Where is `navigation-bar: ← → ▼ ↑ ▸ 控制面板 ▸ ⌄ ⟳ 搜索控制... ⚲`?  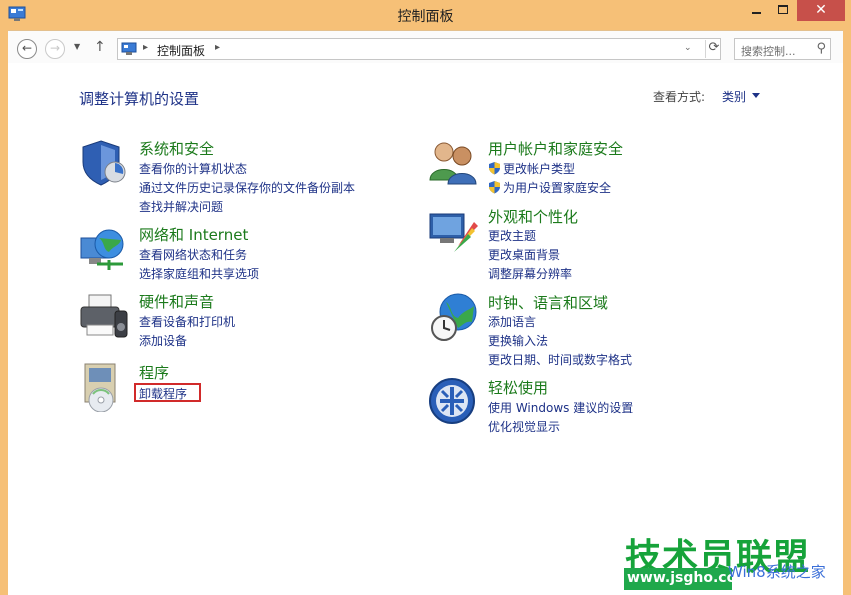
navigation-bar: ← → ▼ ↑ ▸ 控制面板 ▸ ⌄ ⟳ 搜索控制... ⚲ is located at coordinates (425, 46).